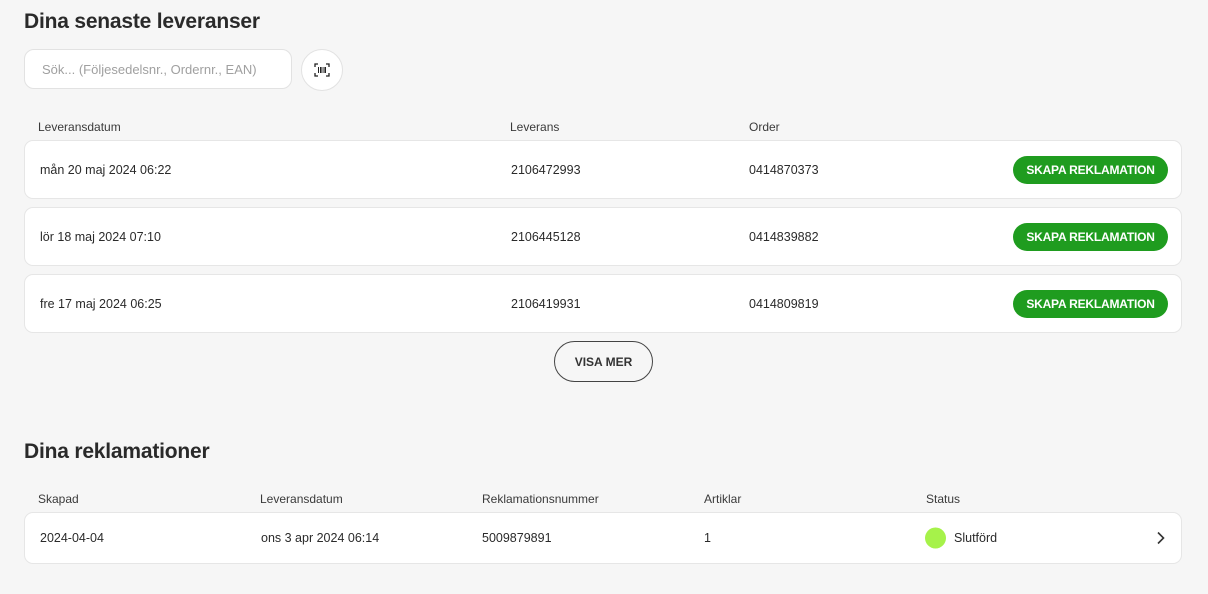 This screenshot has width=1208, height=594. What do you see at coordinates (784, 236) in the screenshot?
I see `order-number: 0414839882` at bounding box center [784, 236].